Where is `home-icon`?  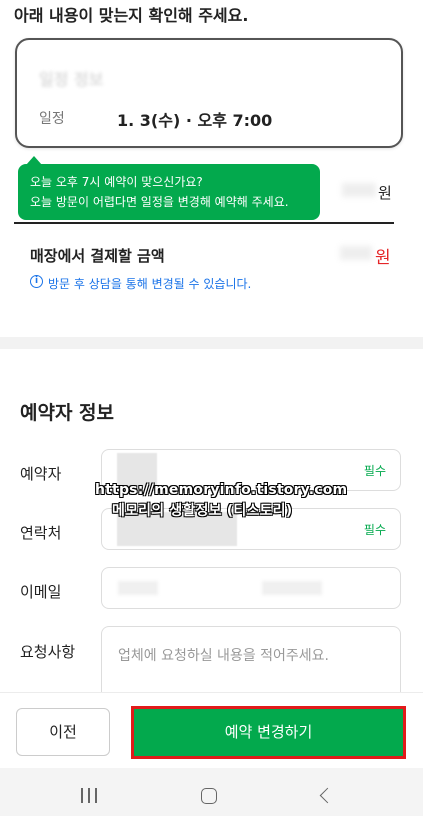
home-icon is located at coordinates (209, 796).